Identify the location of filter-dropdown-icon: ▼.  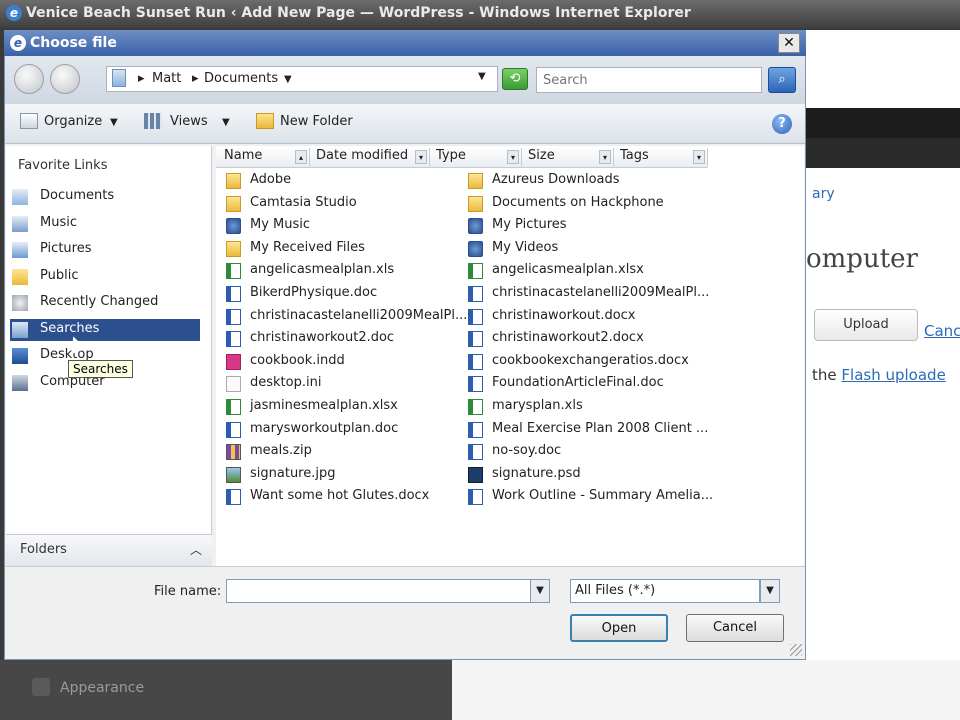
(770, 591).